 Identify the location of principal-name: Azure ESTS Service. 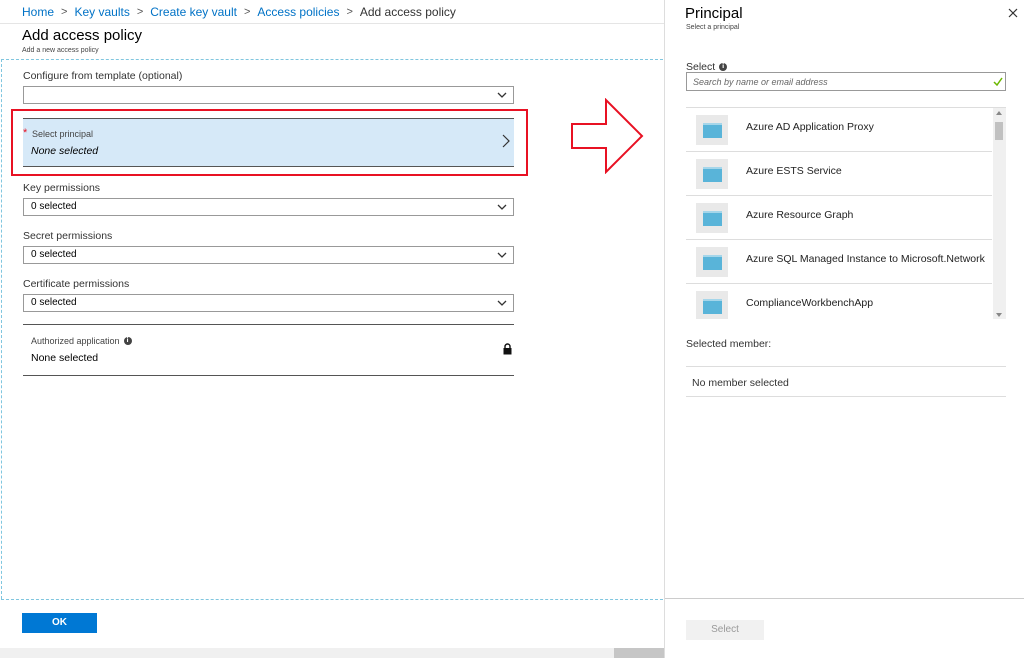
(794, 171).